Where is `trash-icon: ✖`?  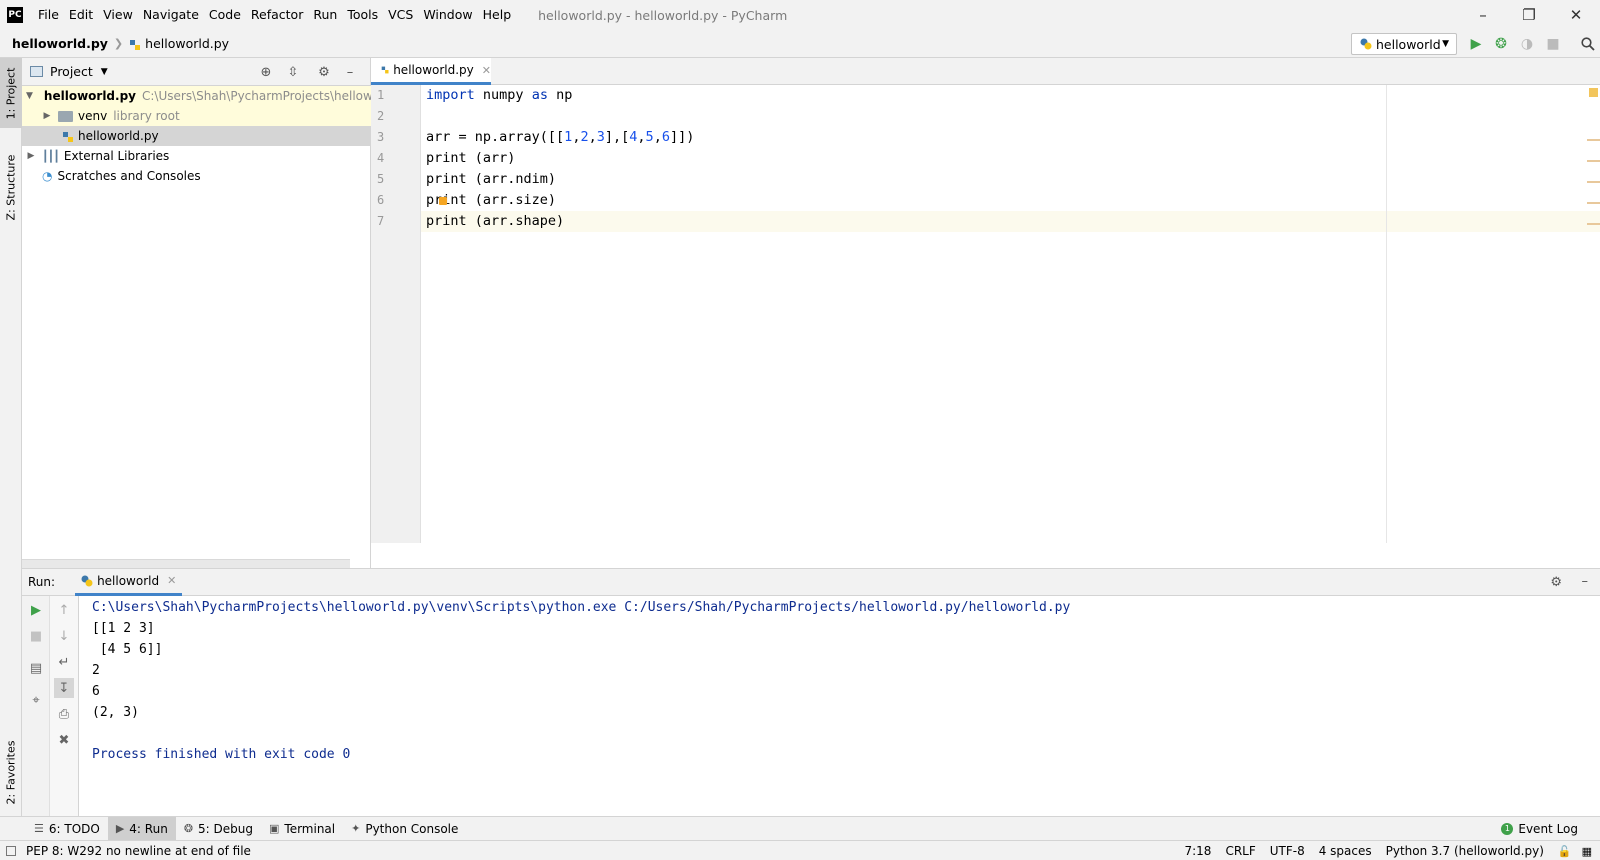 trash-icon: ✖ is located at coordinates (64, 740).